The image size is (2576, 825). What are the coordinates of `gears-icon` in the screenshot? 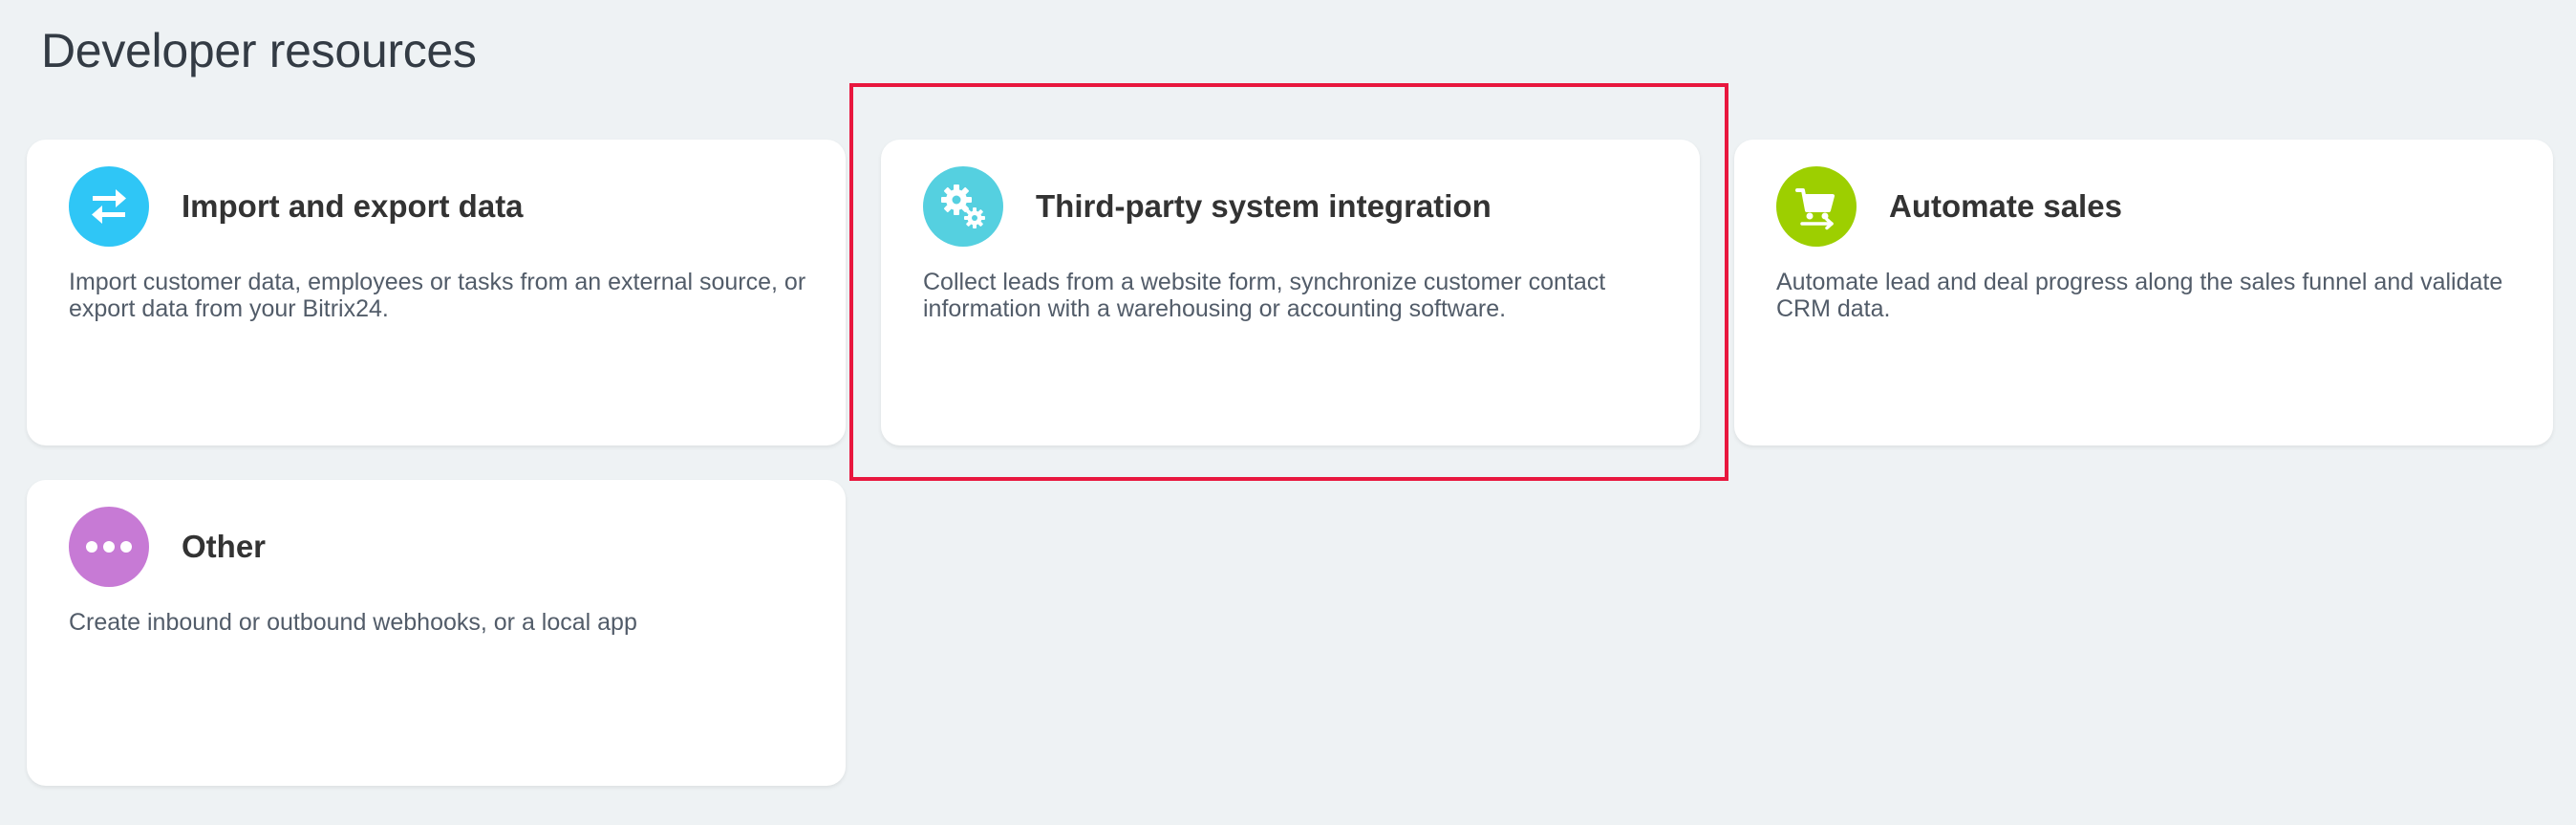 It's located at (963, 207).